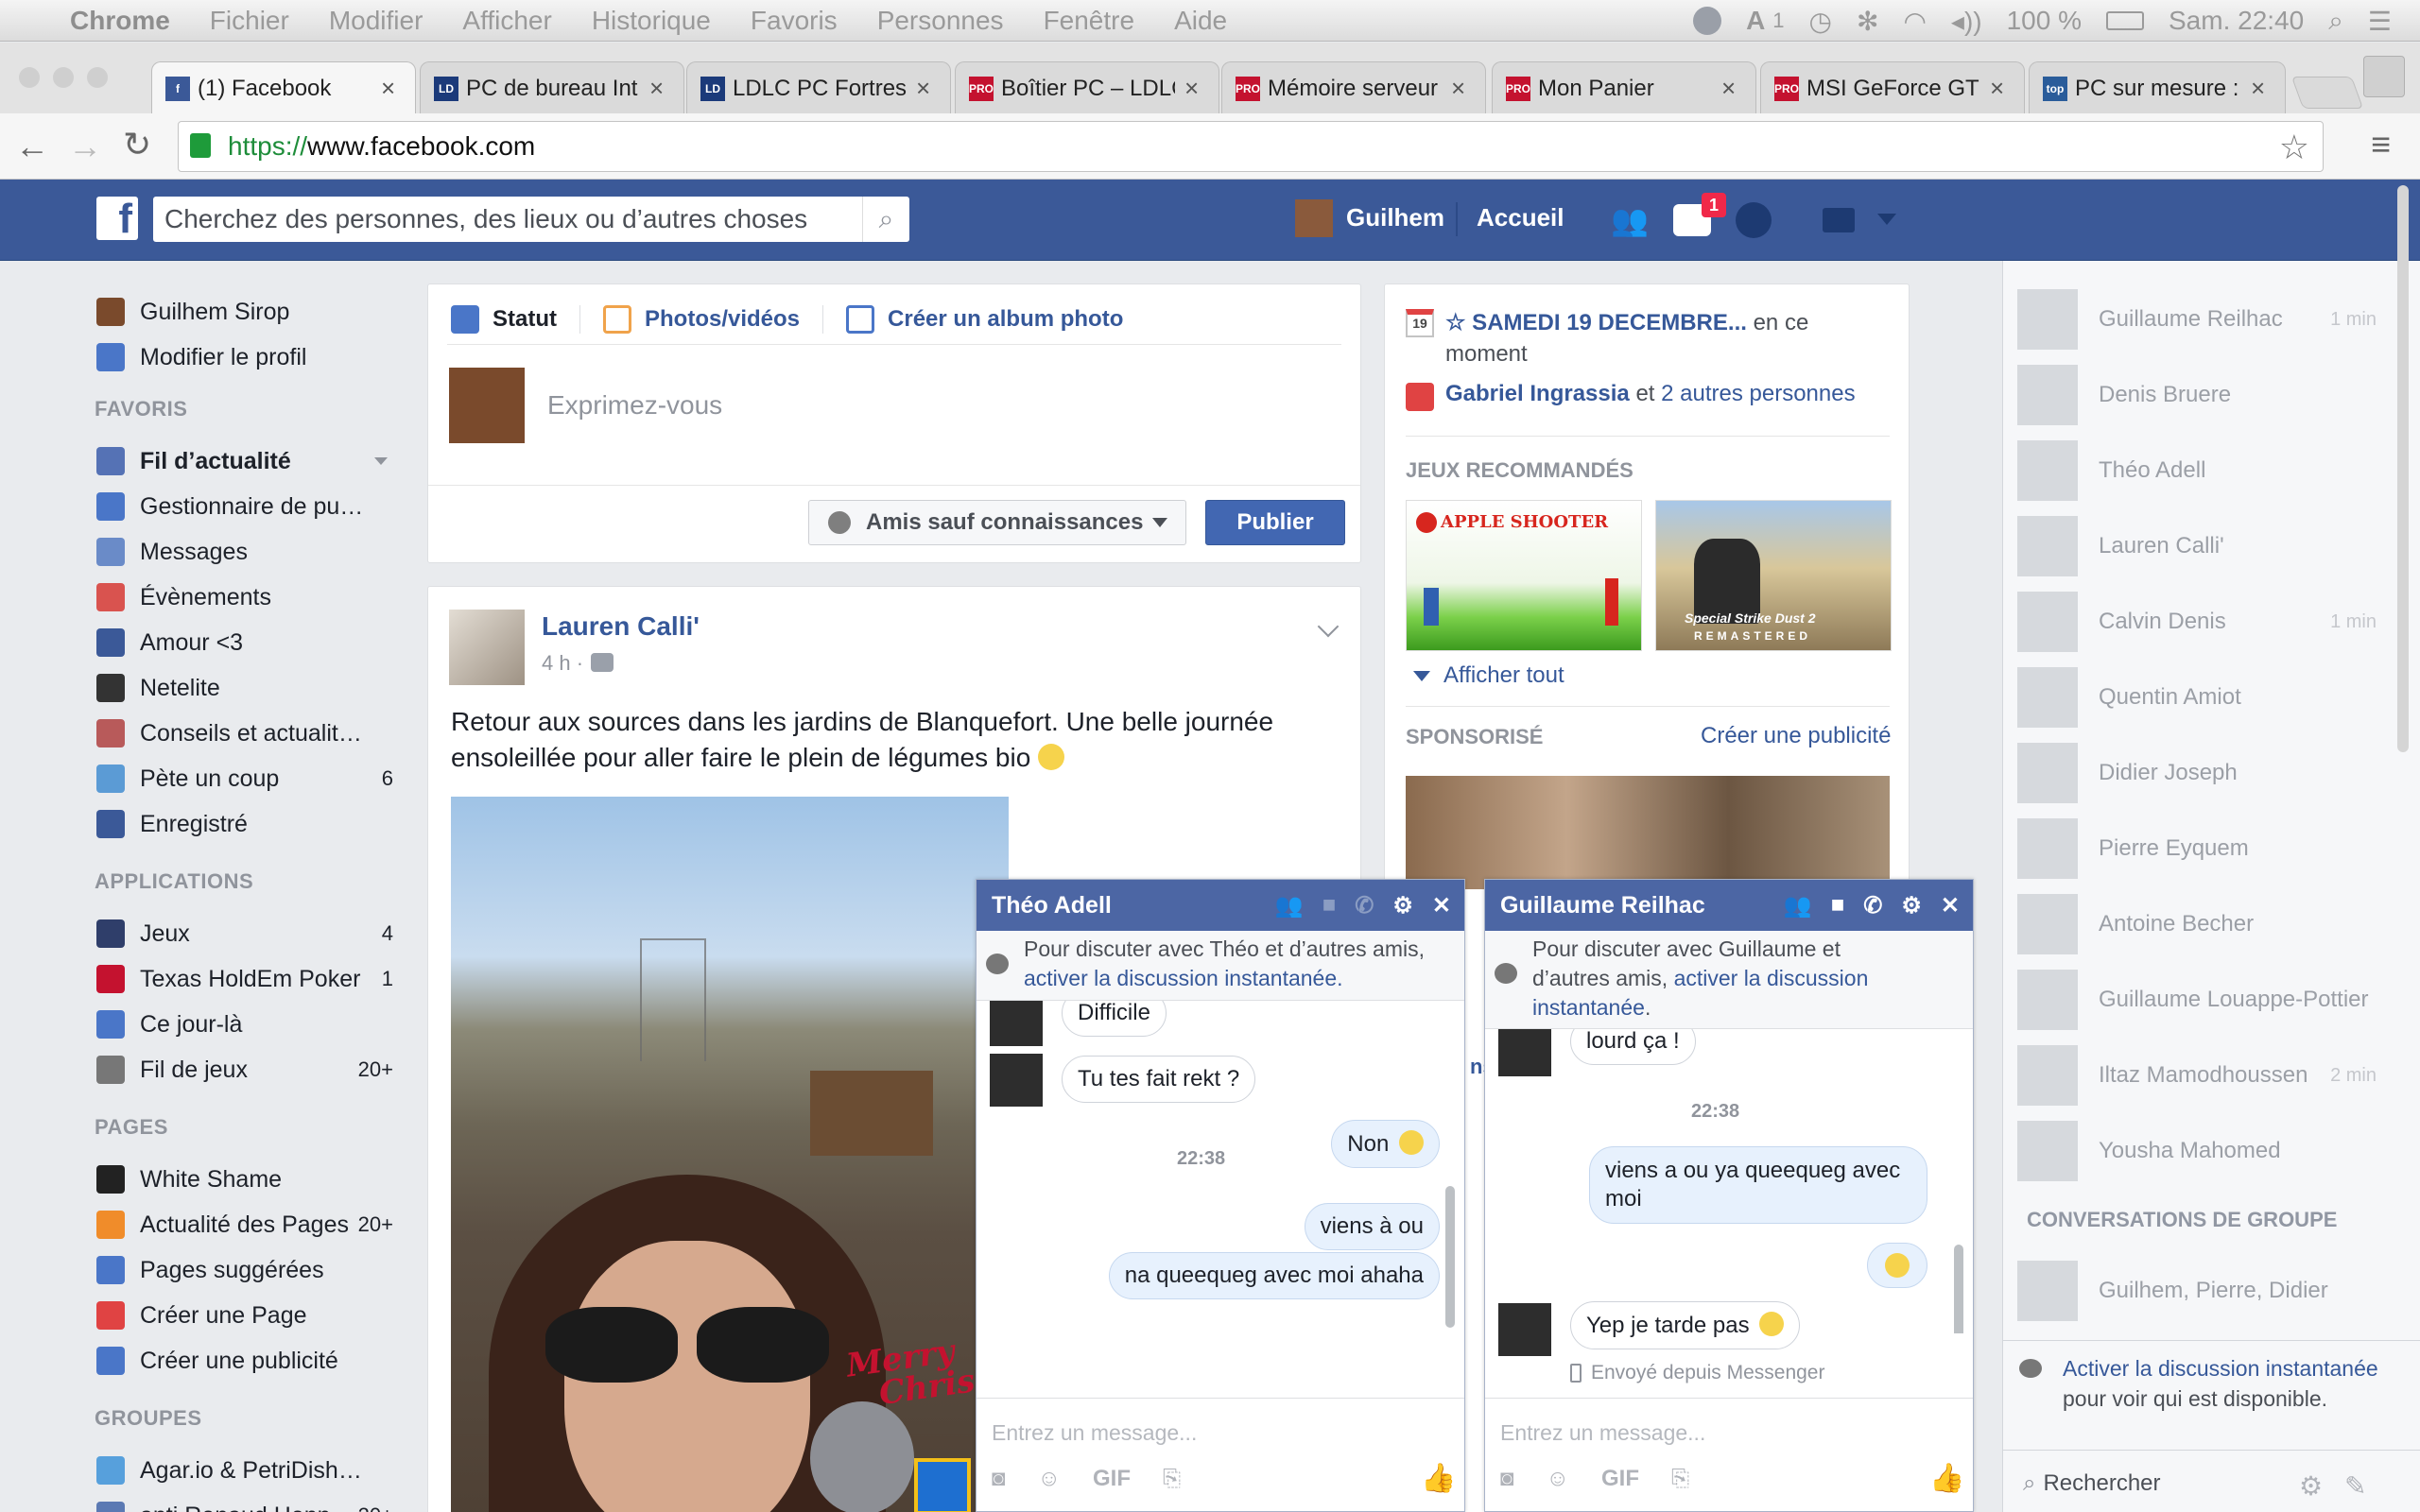  I want to click on chat-settings-gear-icon: ⚙, so click(2311, 1486).